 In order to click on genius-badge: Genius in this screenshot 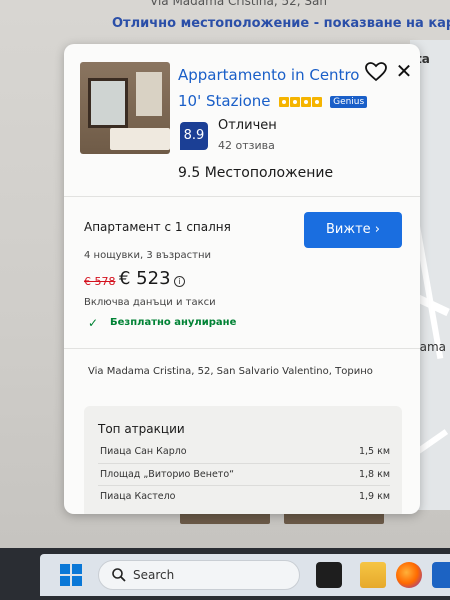, I will do `click(349, 101)`.